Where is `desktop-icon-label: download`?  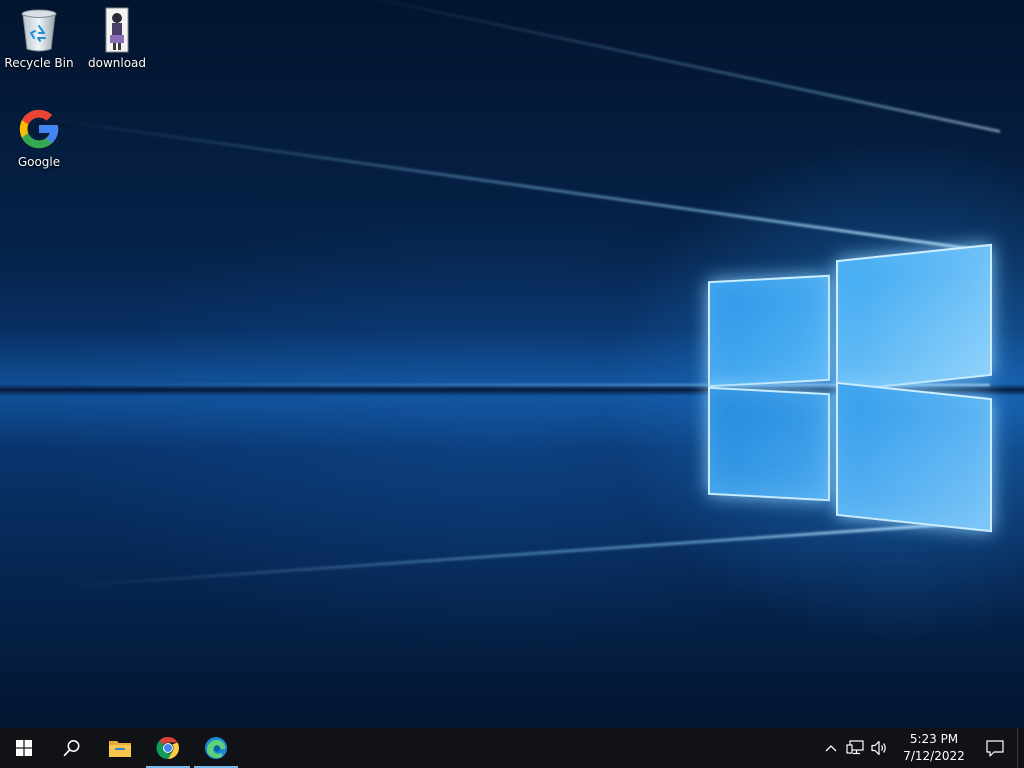 desktop-icon-label: download is located at coordinates (117, 63).